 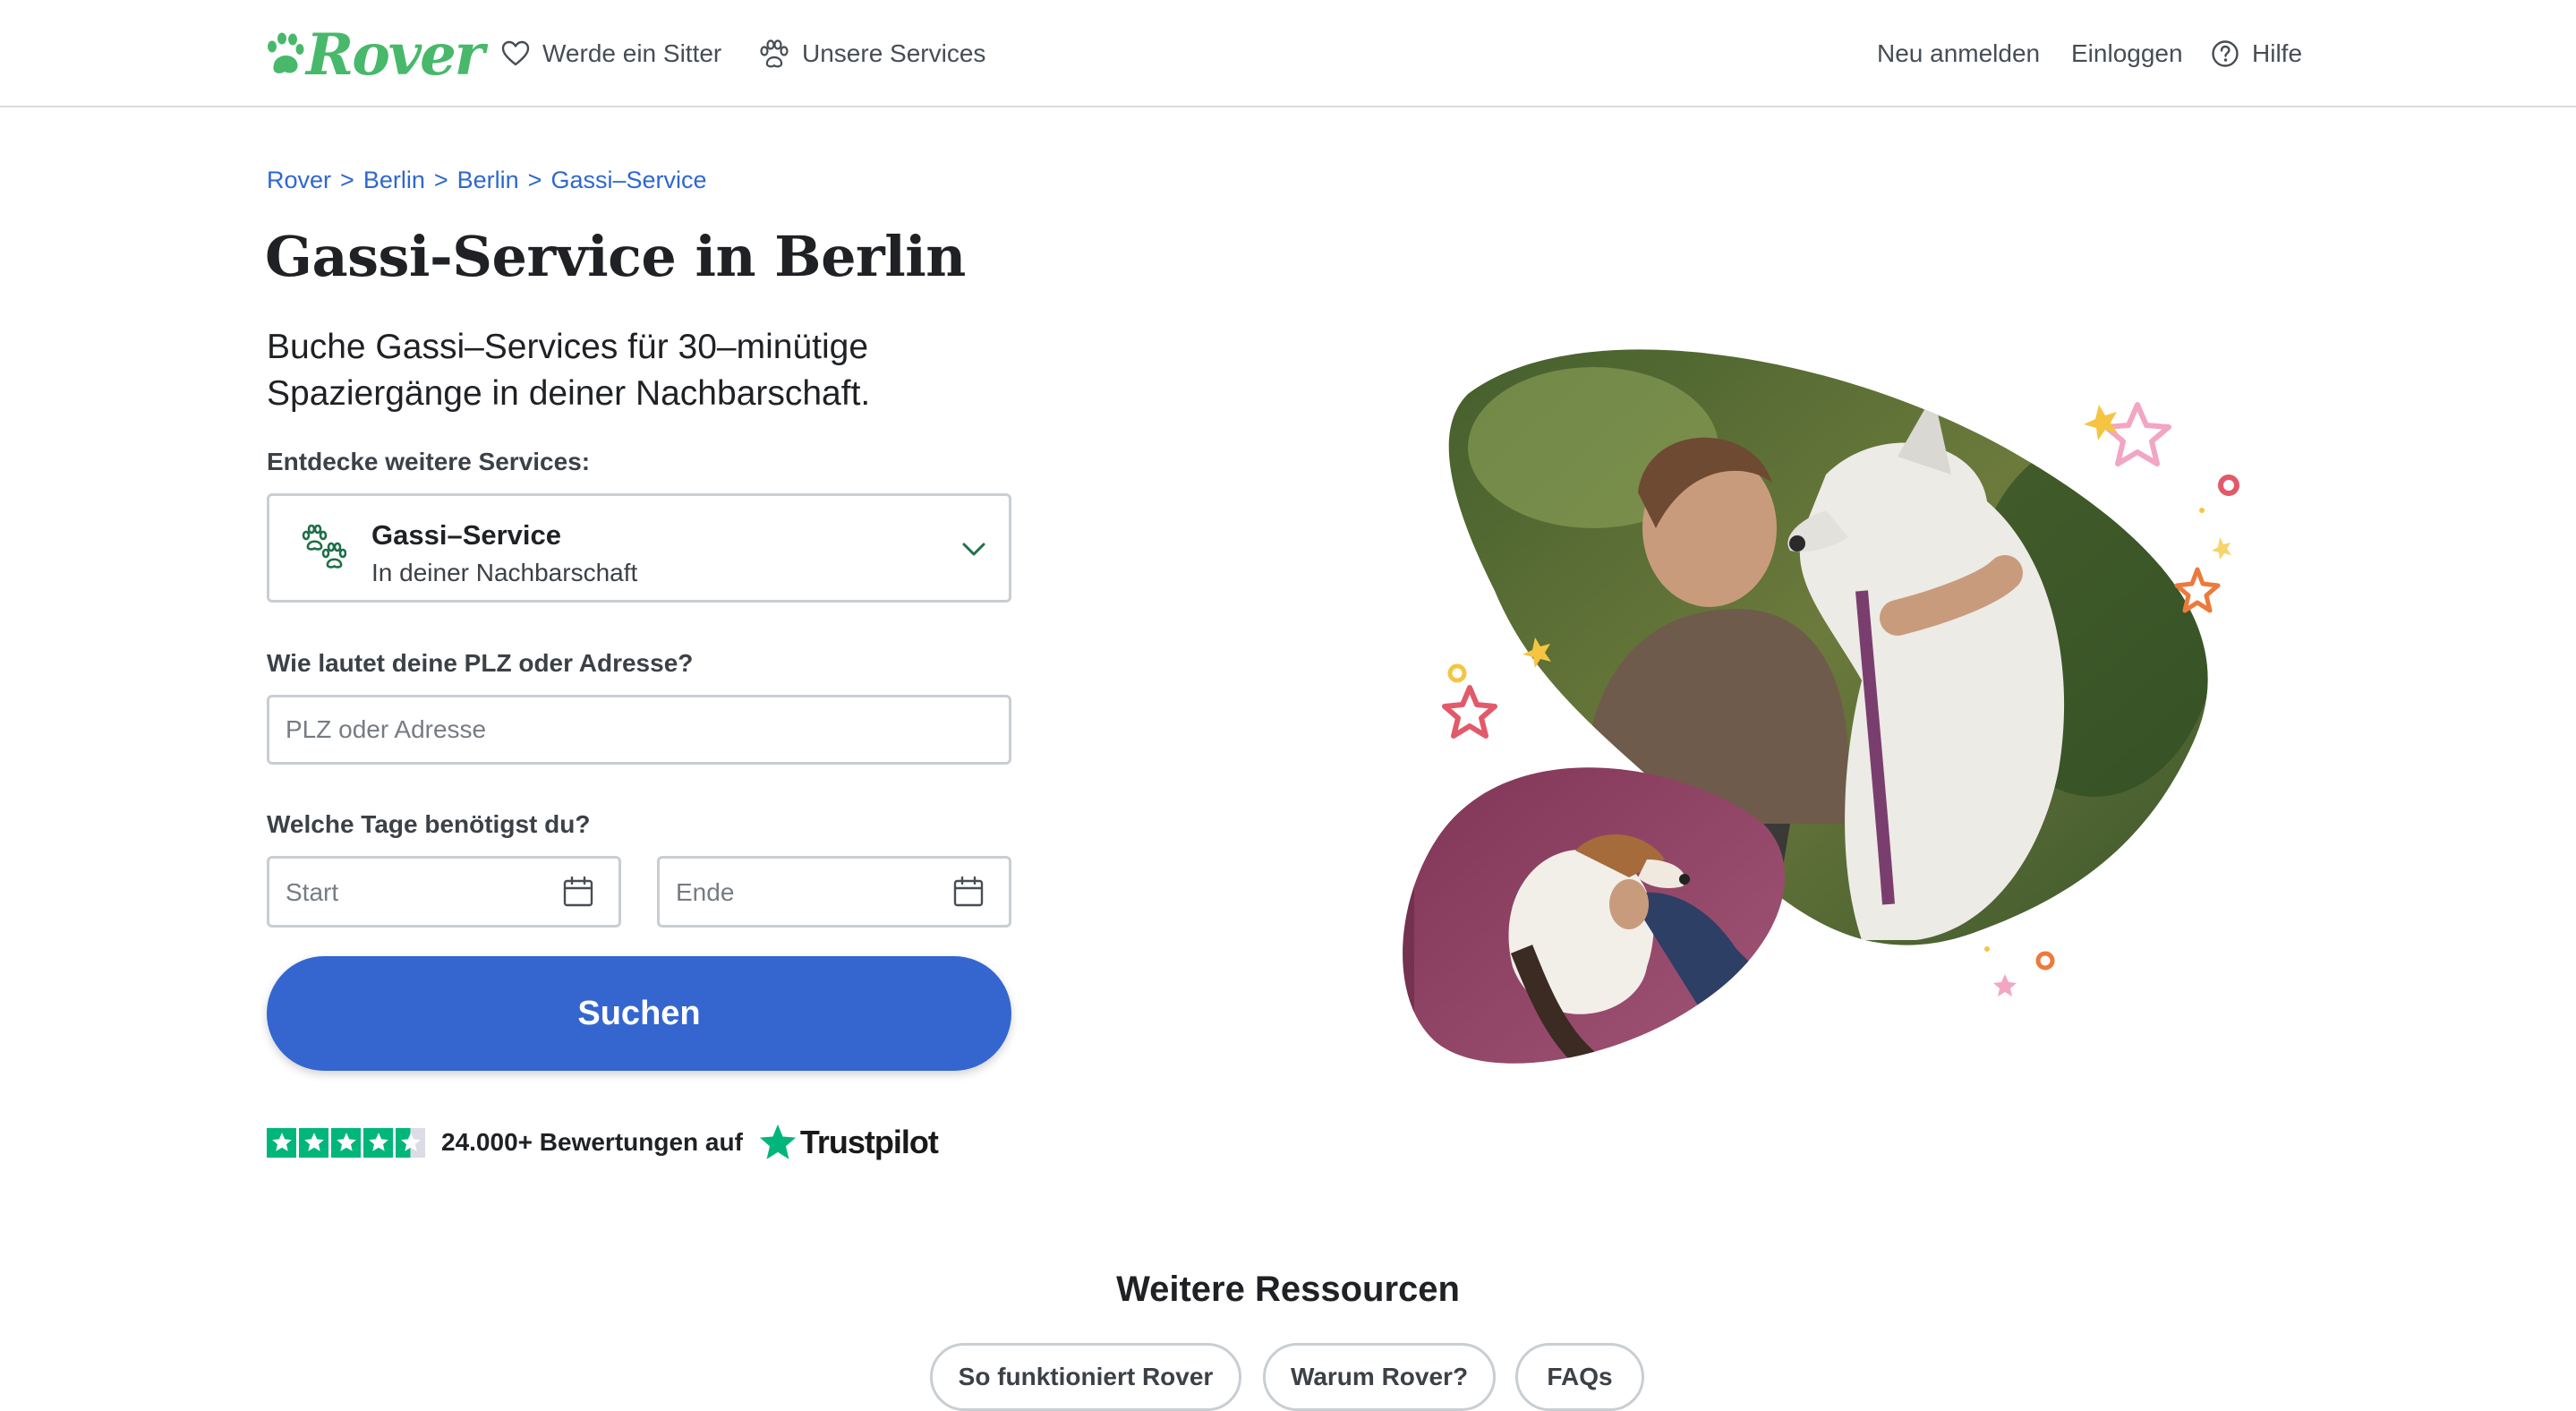 I want to click on breadcrumb: Rover > Berlin > Berlin > Gassi–Service, so click(x=487, y=180).